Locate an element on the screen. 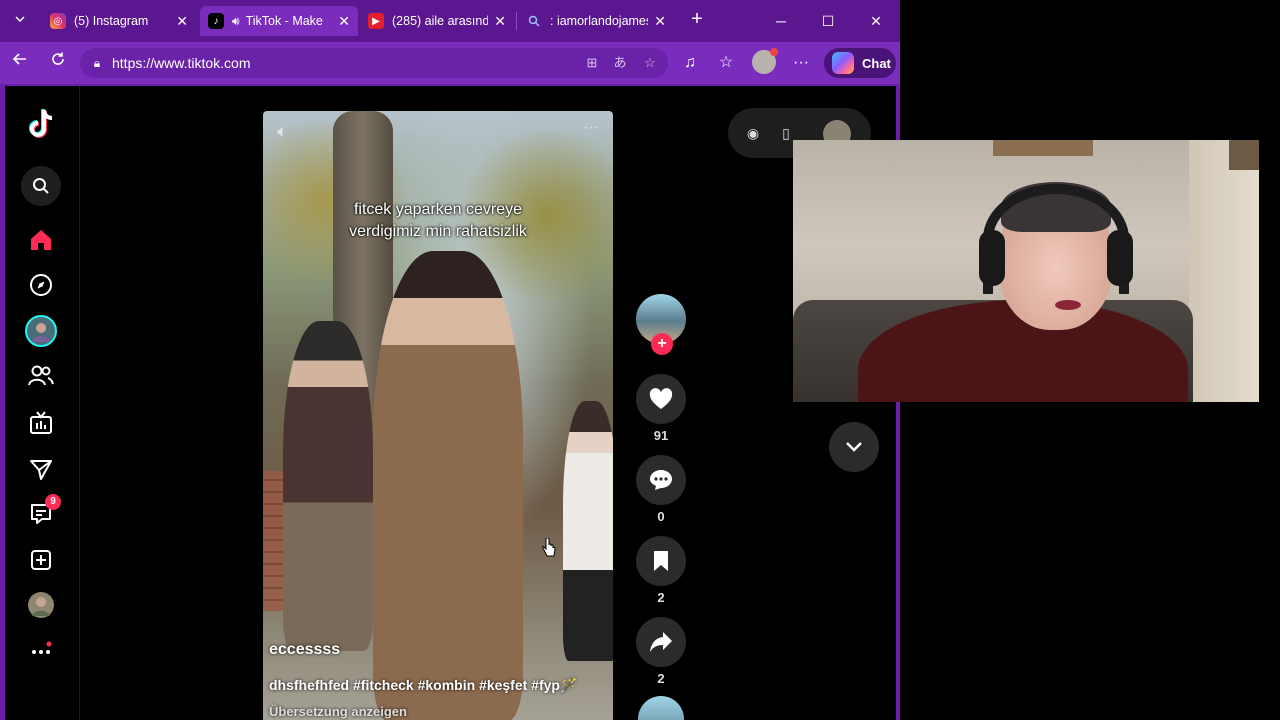  video-author: eccessss is located at coordinates (304, 650).